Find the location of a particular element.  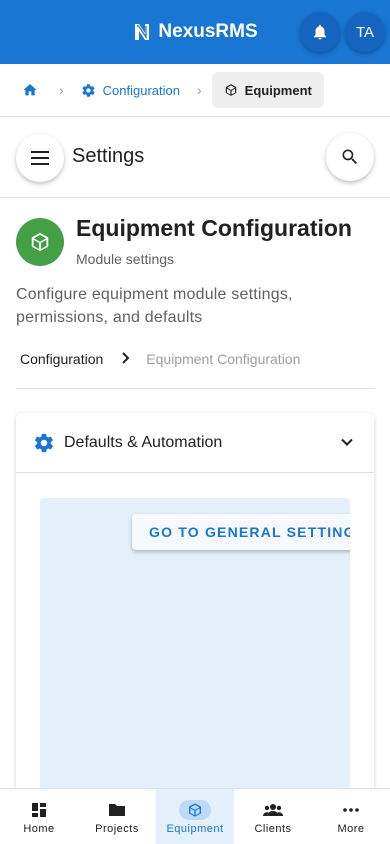

chevron-right-icon is located at coordinates (125, 359).